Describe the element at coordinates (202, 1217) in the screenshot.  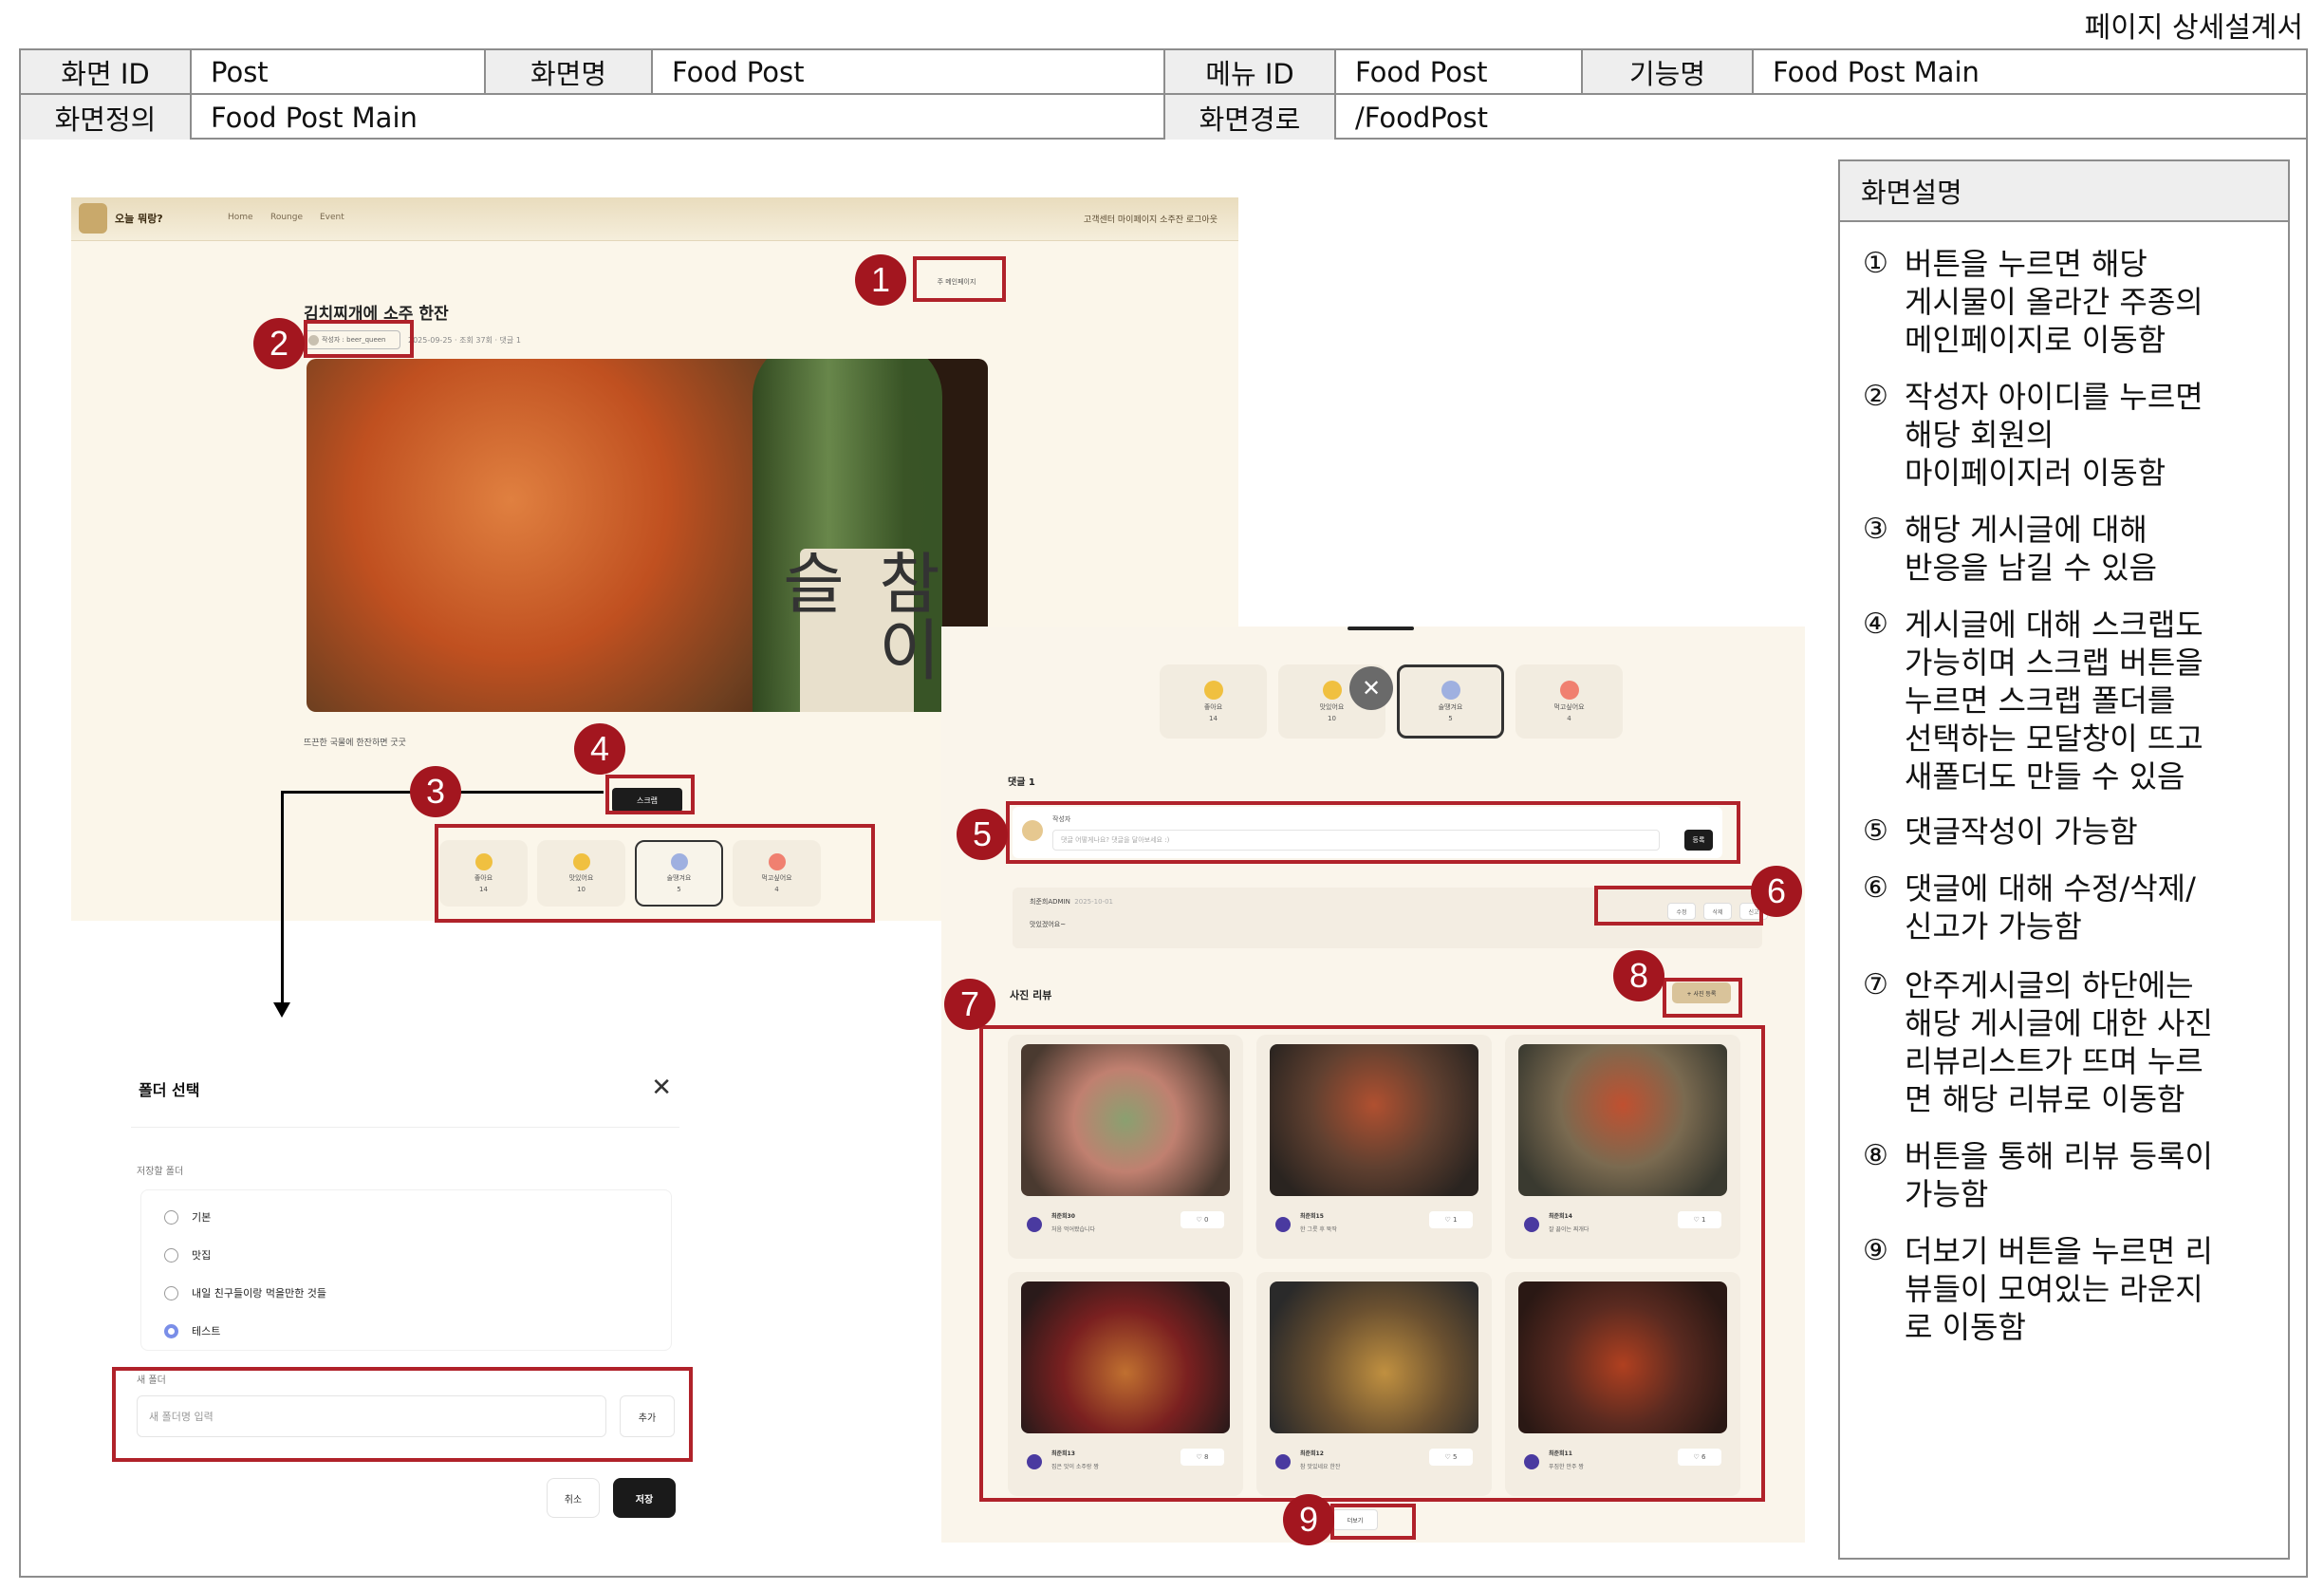
I see `folder-name: 기본` at that location.